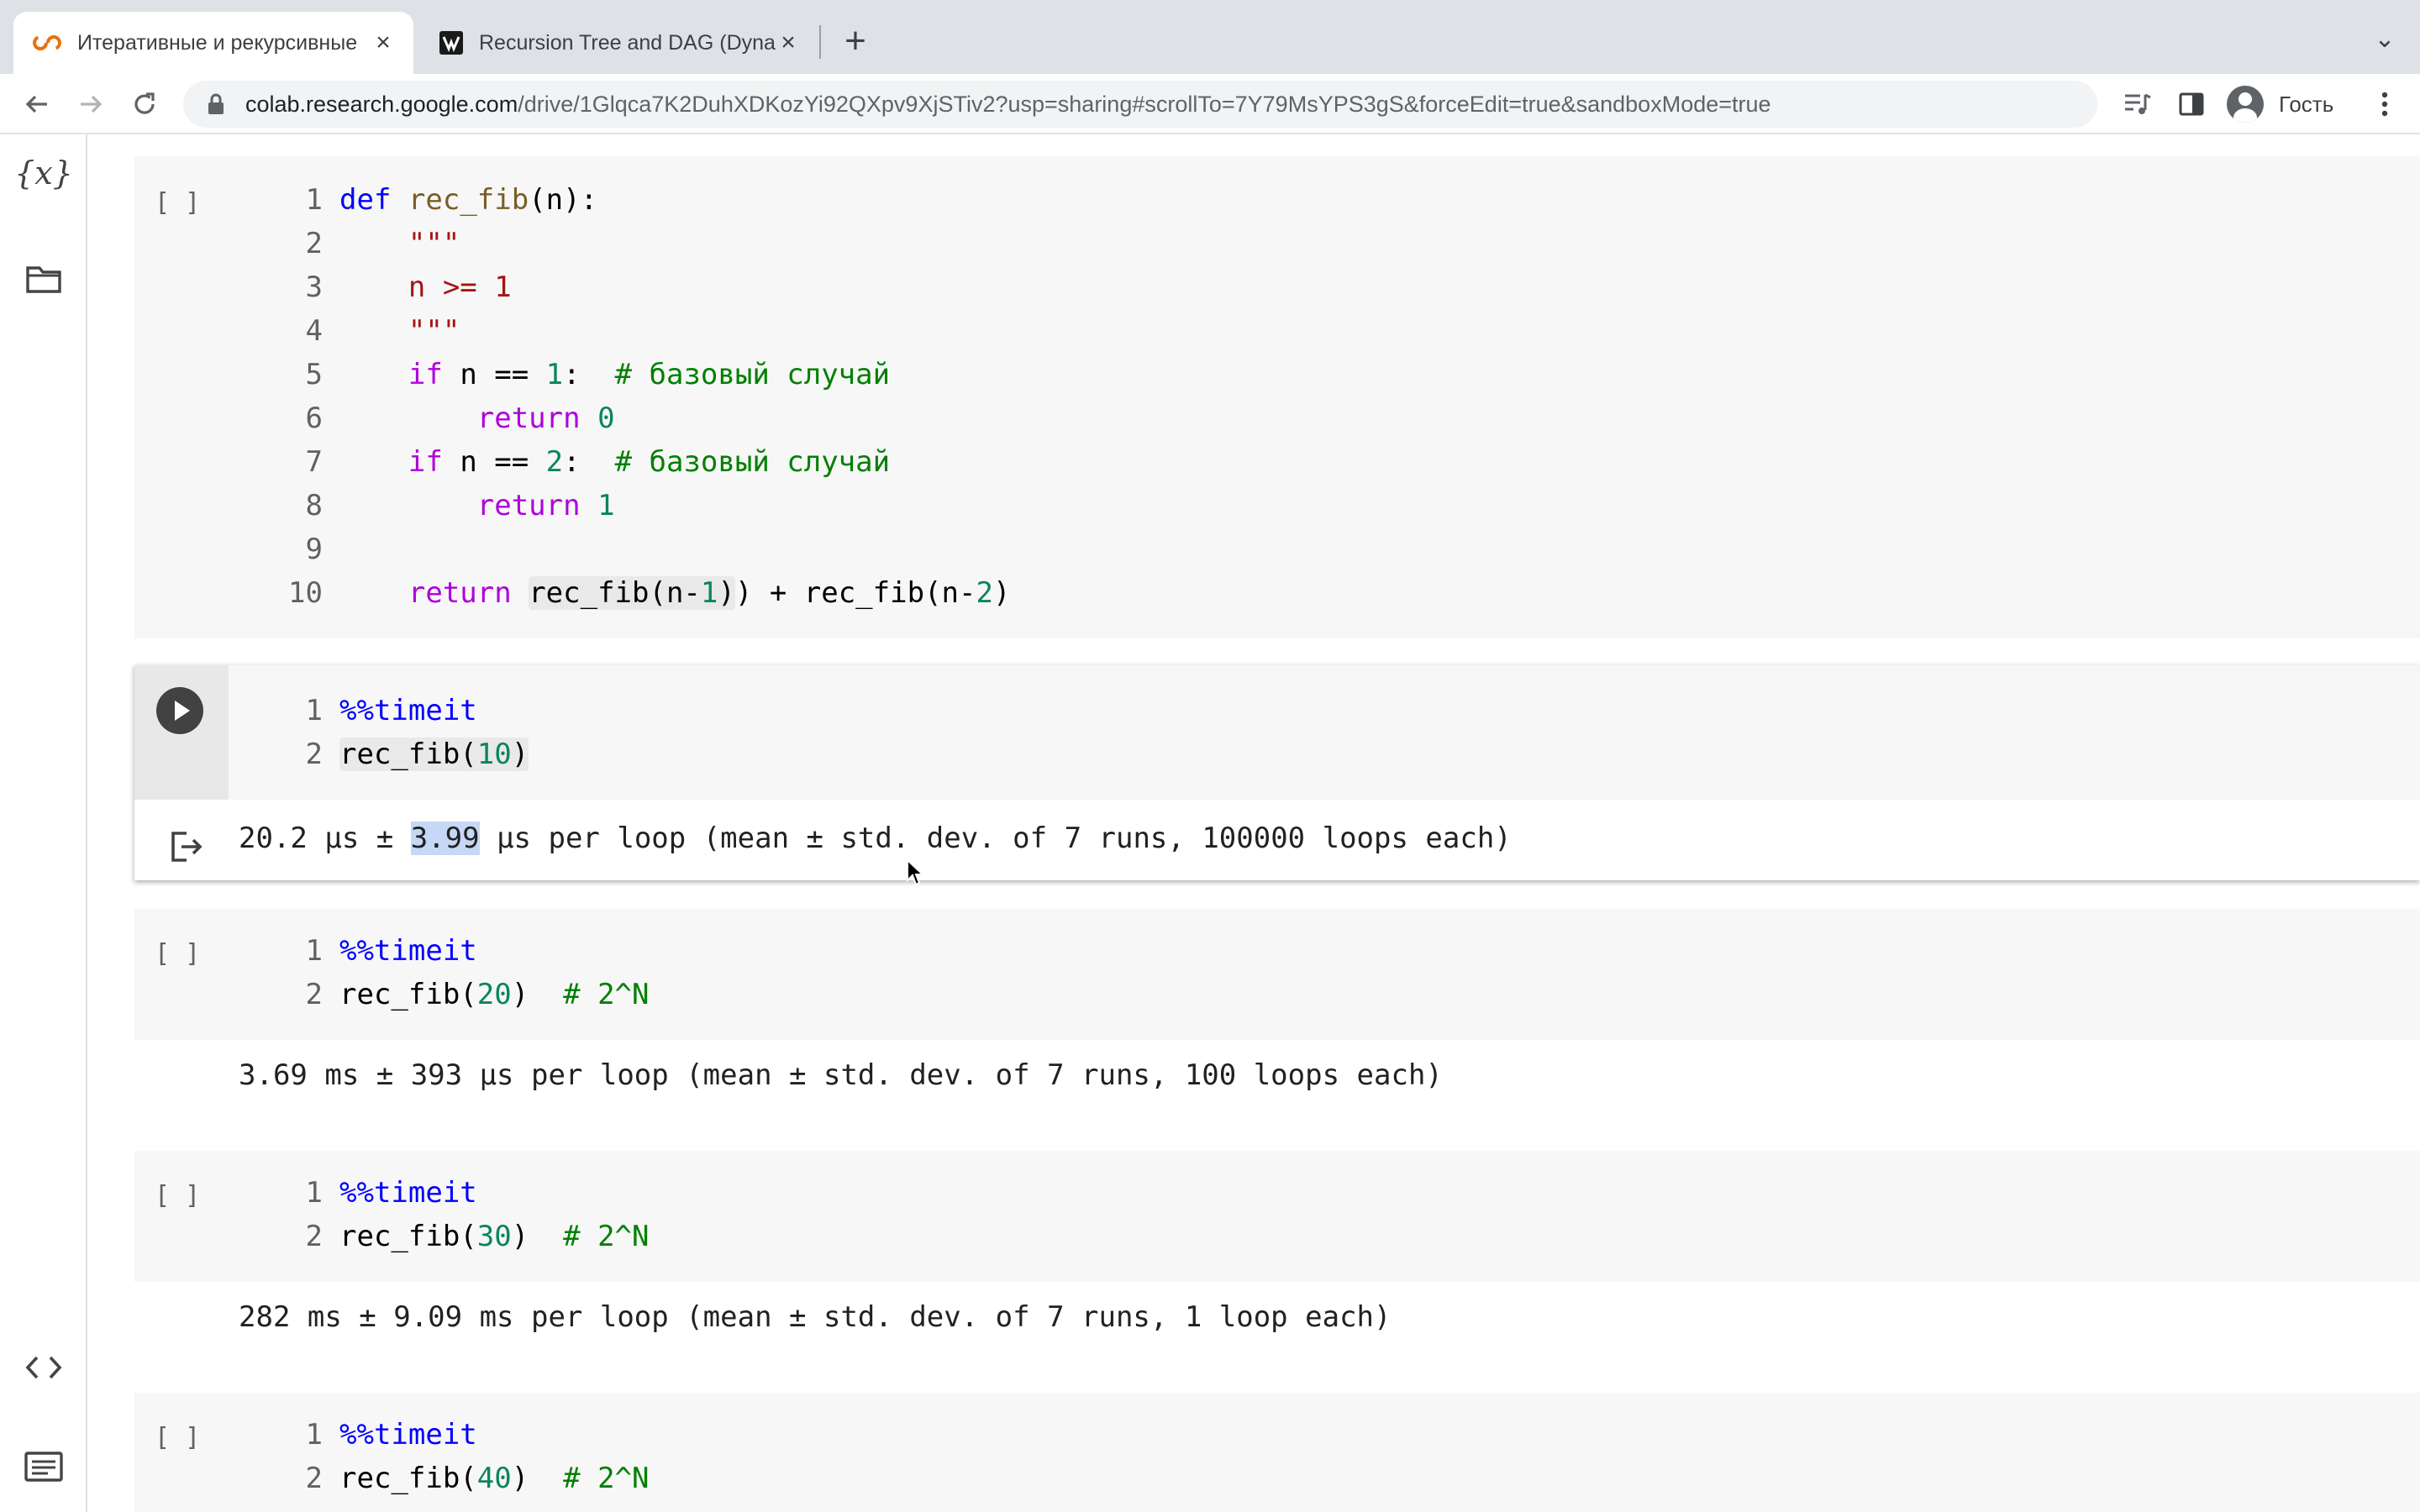 This screenshot has height=1512, width=2420. What do you see at coordinates (563, 200) in the screenshot?
I see `code-text: (n):` at bounding box center [563, 200].